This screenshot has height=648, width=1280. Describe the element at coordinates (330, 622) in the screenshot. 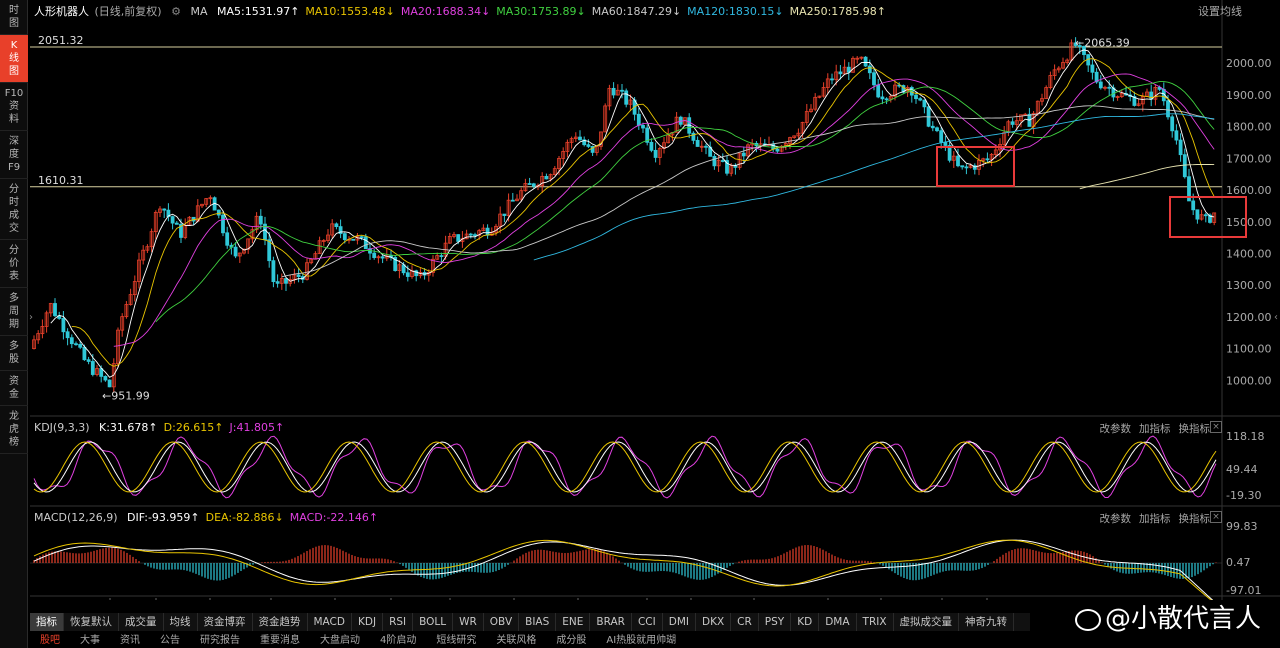

I see `indicator-tab-6: MACD` at that location.